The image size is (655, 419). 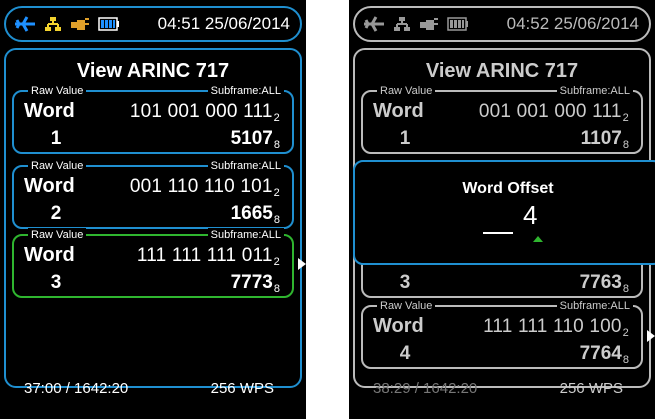 I want to click on octal-value: 16658, so click(x=255, y=214).